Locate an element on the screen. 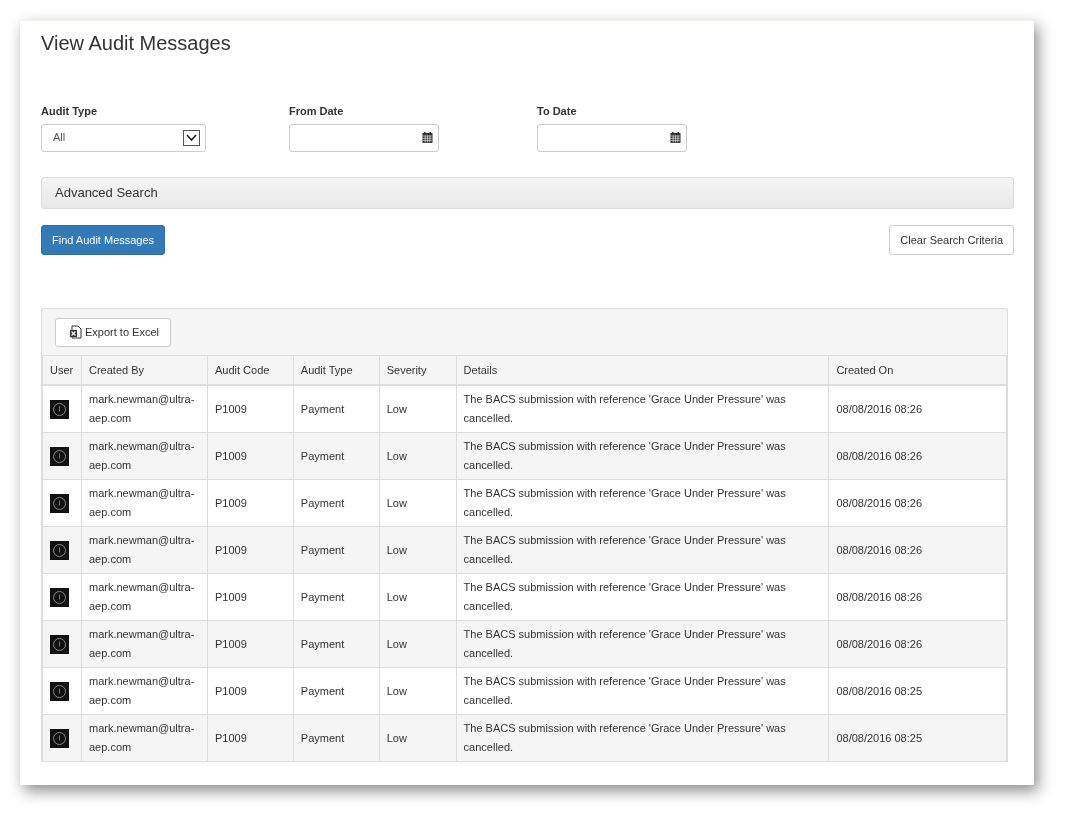 The height and width of the screenshot is (827, 1076). column-header: Created By is located at coordinates (144, 370).